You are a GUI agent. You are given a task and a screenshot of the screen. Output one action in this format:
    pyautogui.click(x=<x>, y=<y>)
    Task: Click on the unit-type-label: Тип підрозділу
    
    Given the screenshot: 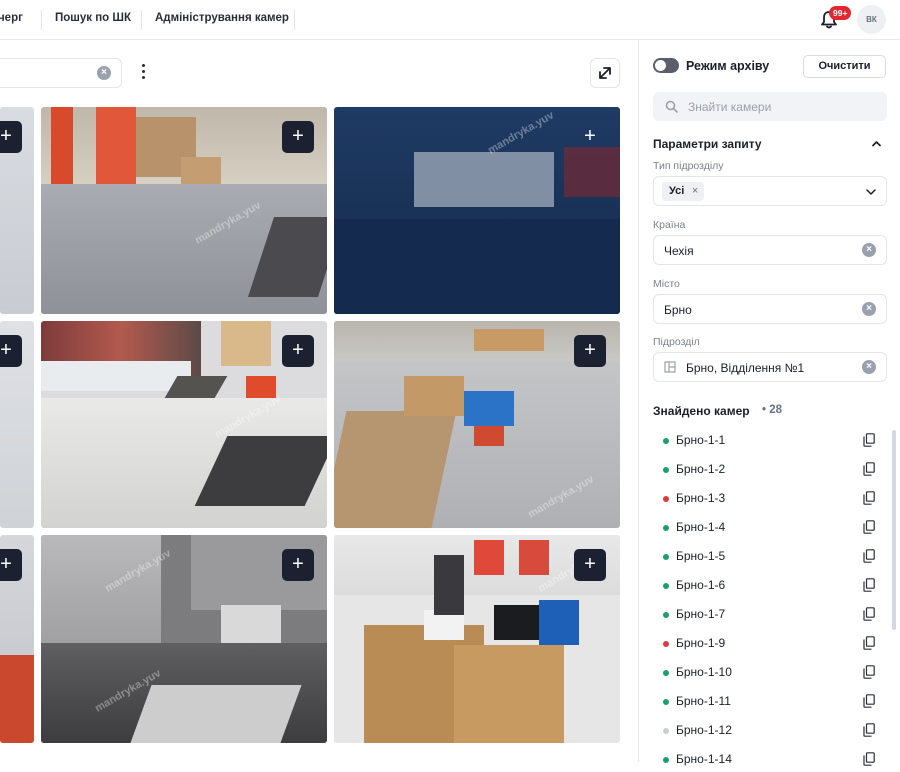 What is the action you would take?
    pyautogui.click(x=688, y=166)
    